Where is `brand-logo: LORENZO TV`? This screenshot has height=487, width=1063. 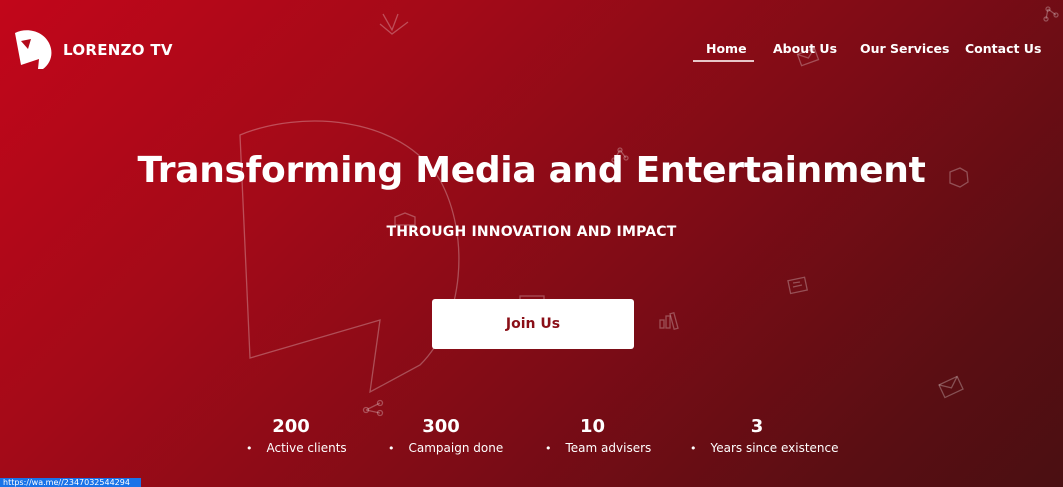 brand-logo: LORENZO TV is located at coordinates (93, 50).